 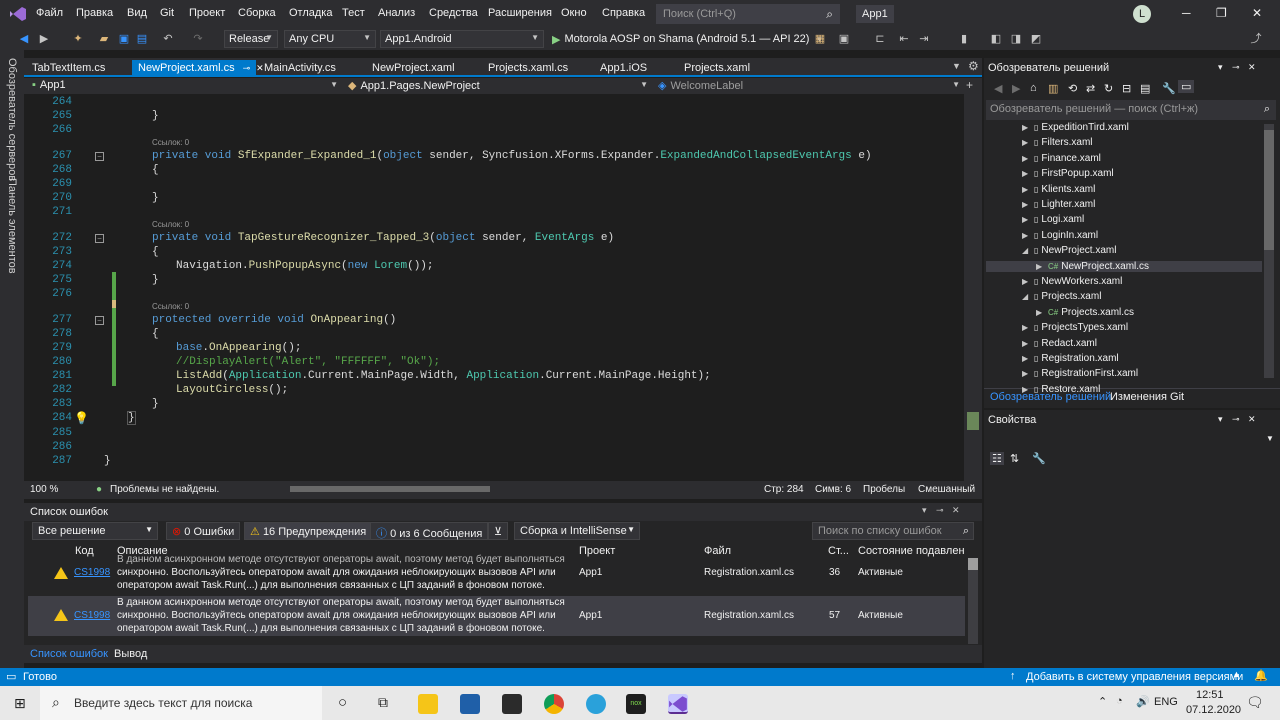 What do you see at coordinates (956, 66) in the screenshot?
I see `tab-overflow-icon: ▼` at bounding box center [956, 66].